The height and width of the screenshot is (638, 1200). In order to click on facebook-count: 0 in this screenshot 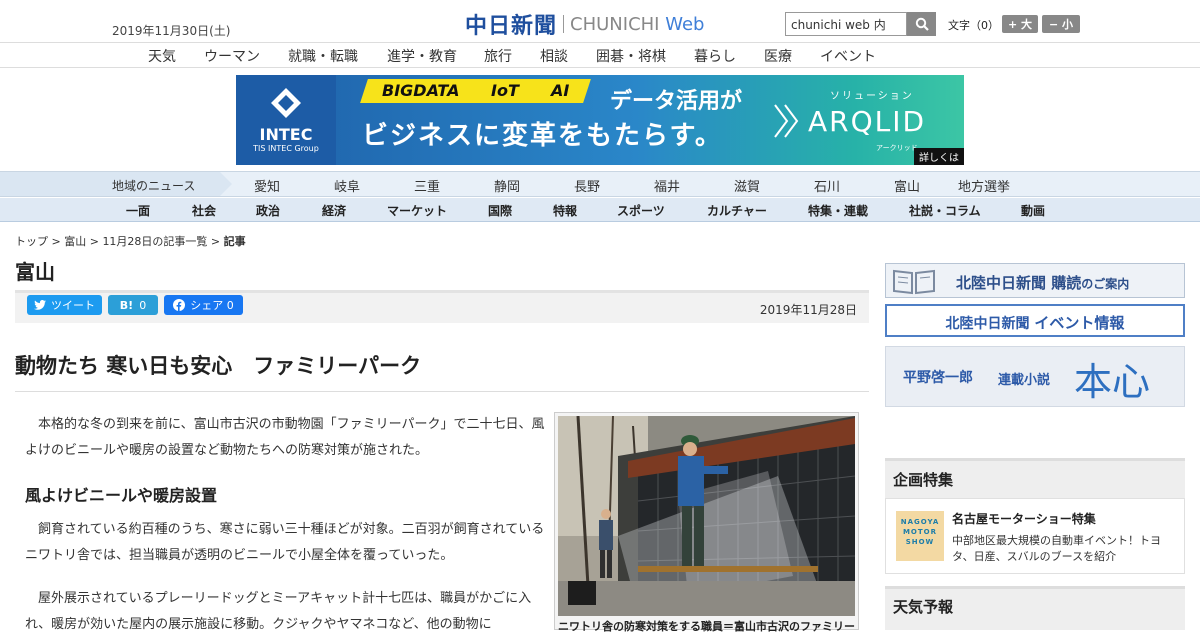, I will do `click(230, 305)`.